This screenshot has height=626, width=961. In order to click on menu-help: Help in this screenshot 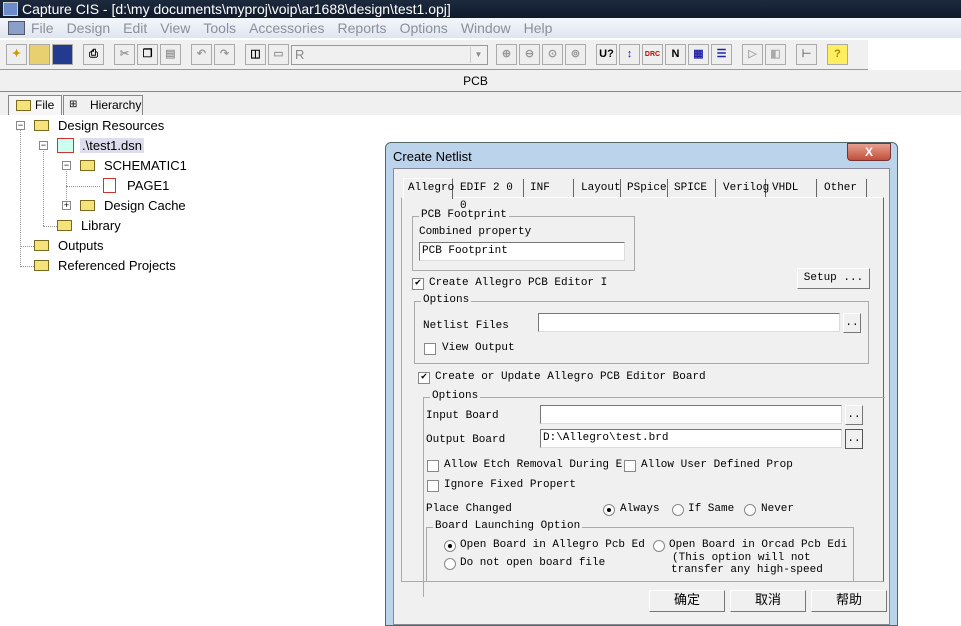, I will do `click(538, 28)`.